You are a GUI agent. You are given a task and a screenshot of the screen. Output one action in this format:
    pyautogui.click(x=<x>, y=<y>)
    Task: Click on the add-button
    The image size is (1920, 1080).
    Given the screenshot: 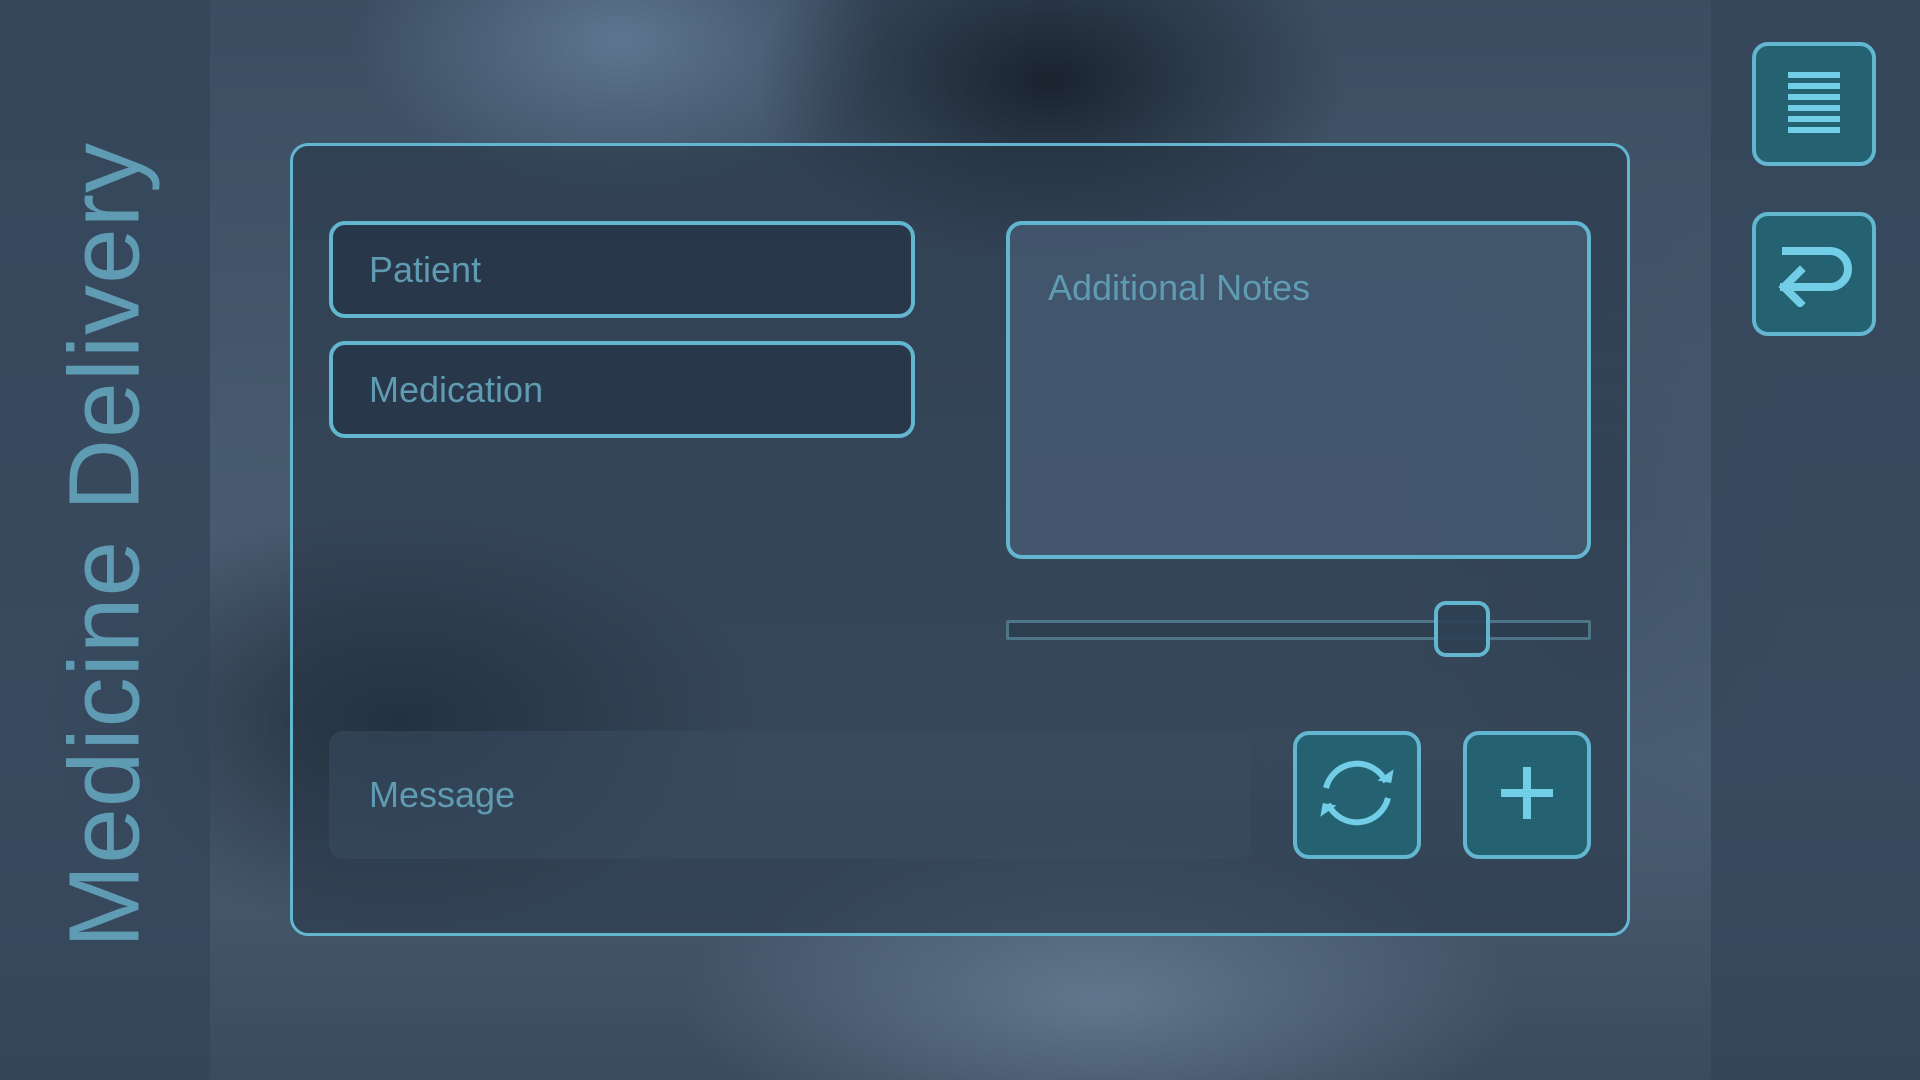 What is the action you would take?
    pyautogui.click(x=1527, y=795)
    